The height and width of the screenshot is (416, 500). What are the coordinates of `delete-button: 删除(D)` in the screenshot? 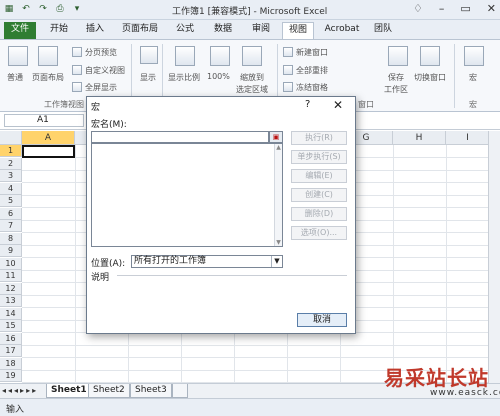 It's located at (319, 214).